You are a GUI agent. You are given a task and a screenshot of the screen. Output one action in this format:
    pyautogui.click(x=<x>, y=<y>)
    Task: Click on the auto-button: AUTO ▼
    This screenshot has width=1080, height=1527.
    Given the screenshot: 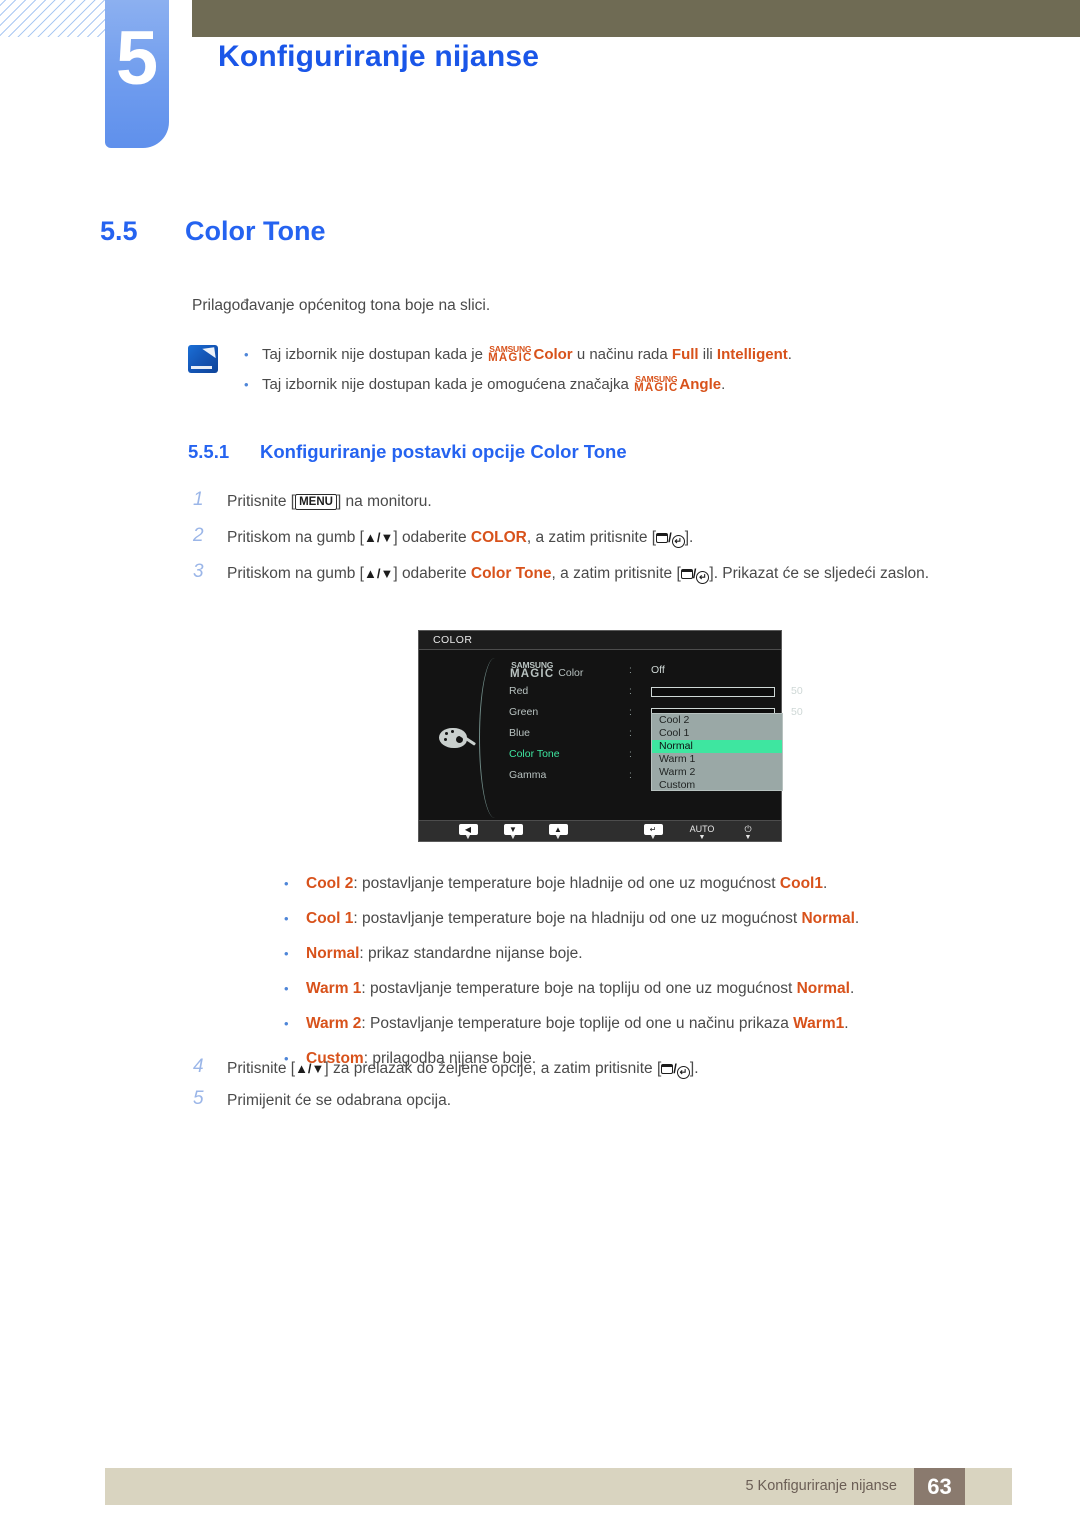 What is the action you would take?
    pyautogui.click(x=702, y=832)
    